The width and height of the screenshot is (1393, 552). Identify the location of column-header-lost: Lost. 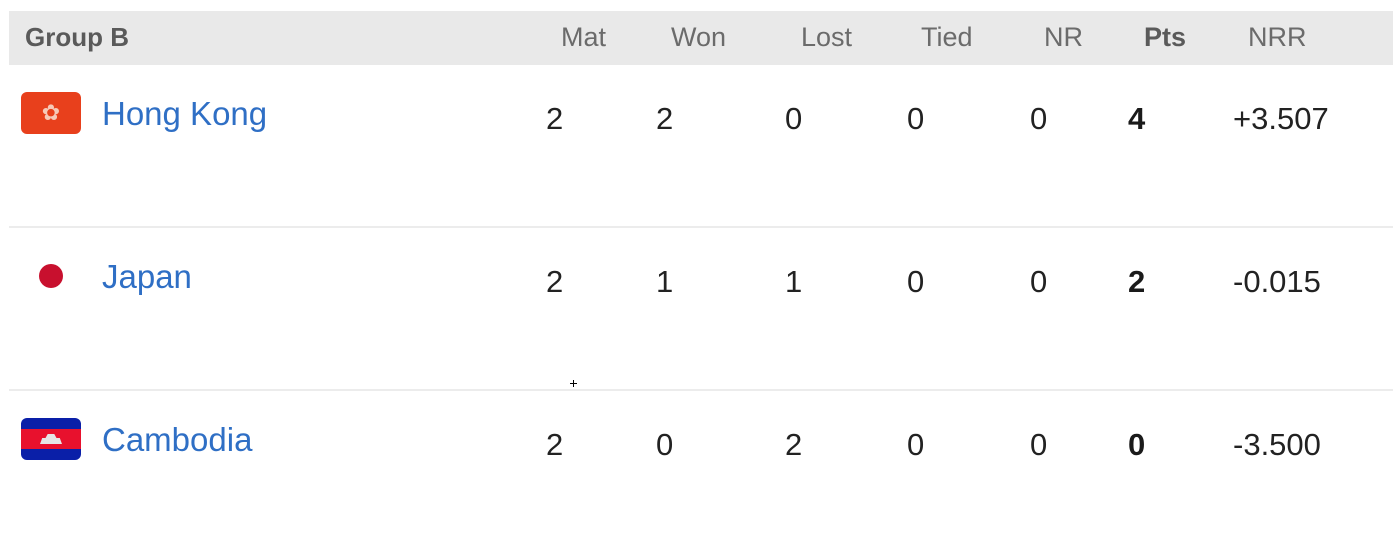
(827, 37).